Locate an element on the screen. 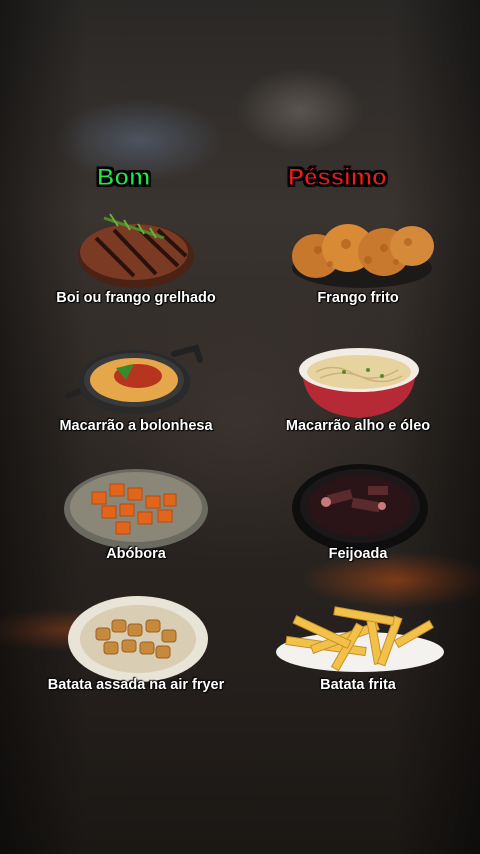  fried-chicken-image is located at coordinates (363, 256).